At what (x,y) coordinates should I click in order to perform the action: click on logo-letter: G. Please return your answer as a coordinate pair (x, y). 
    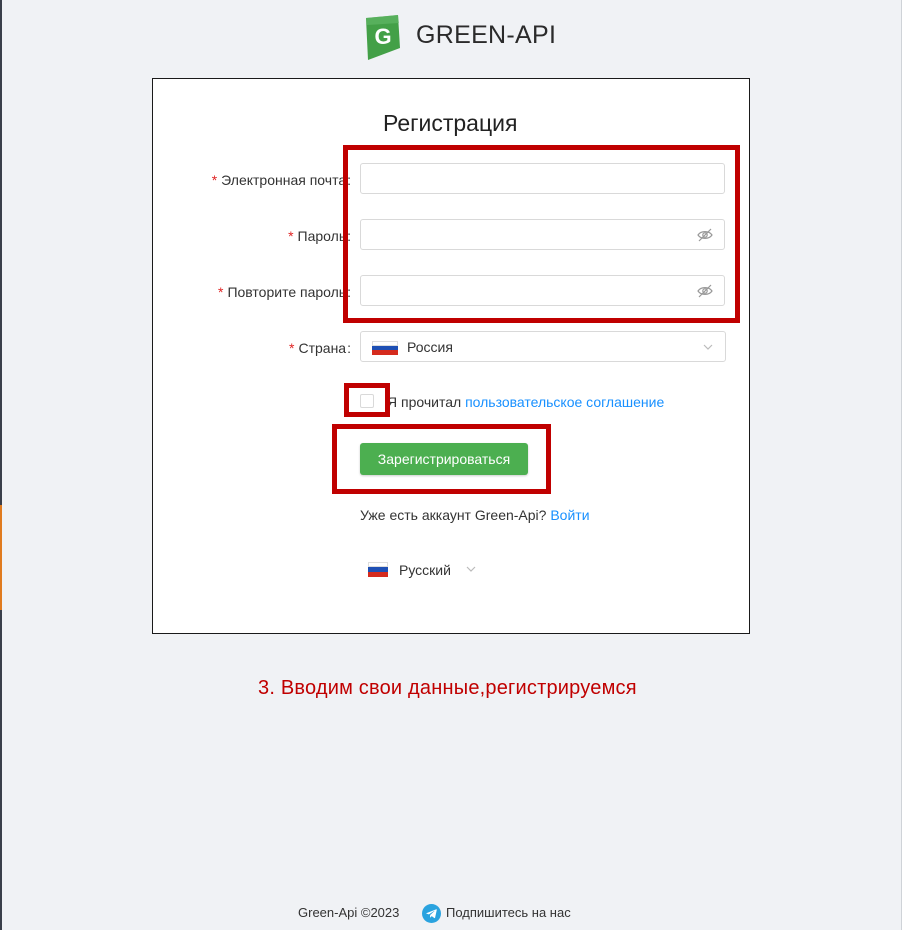
    Looking at the image, I should click on (382, 36).